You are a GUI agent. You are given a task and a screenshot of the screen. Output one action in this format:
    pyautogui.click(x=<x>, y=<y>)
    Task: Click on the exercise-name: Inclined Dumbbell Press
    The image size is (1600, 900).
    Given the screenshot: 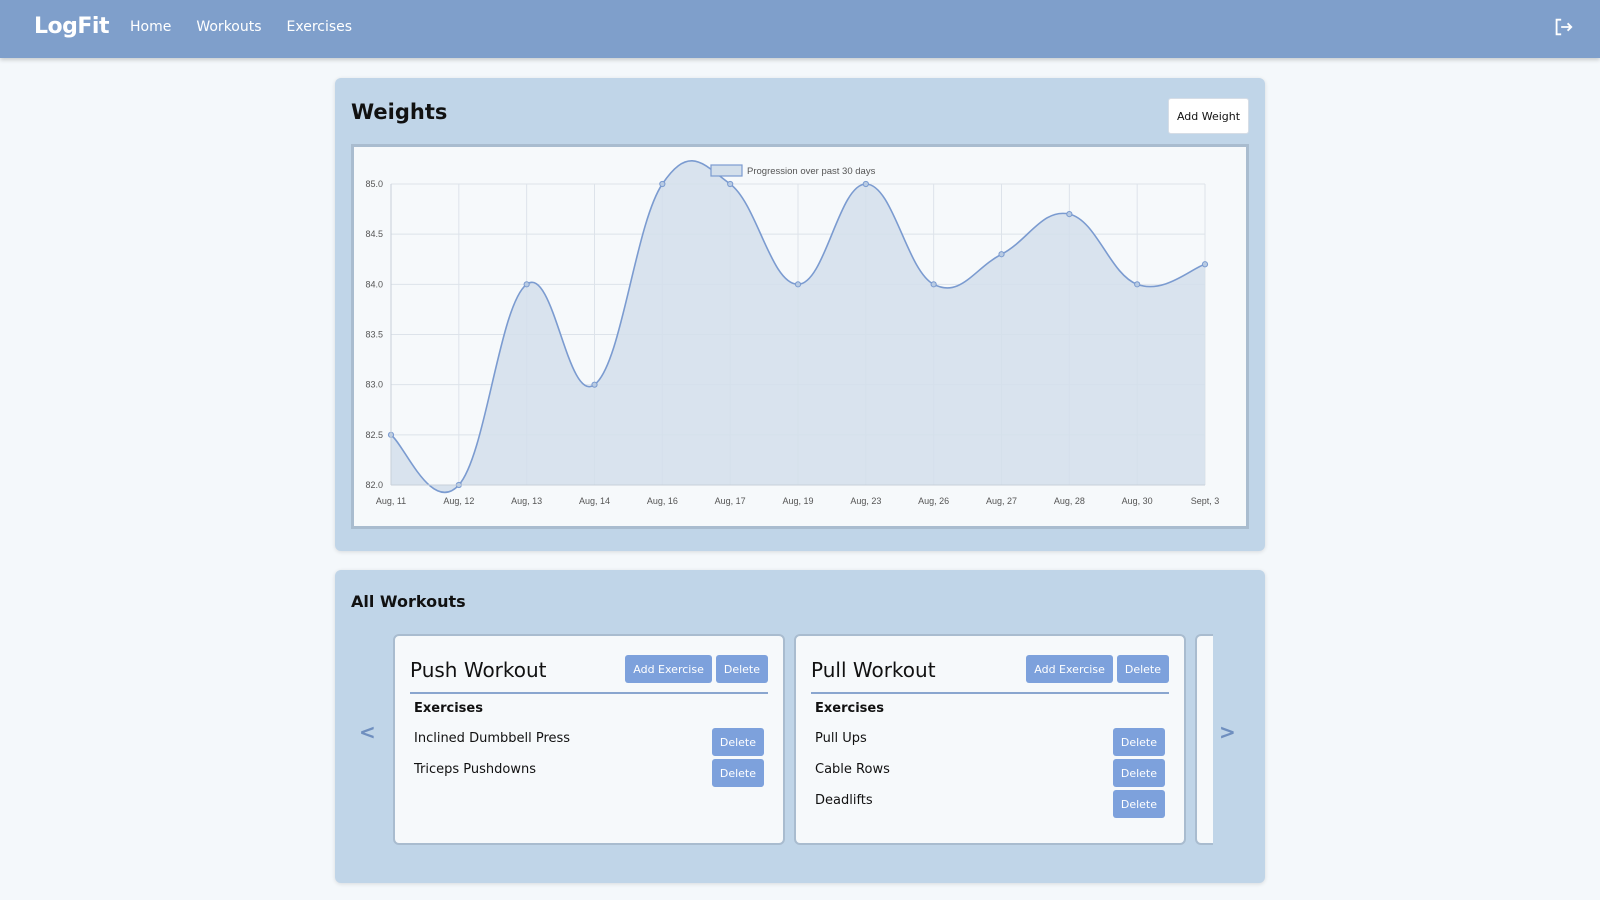 What is the action you would take?
    pyautogui.click(x=492, y=738)
    